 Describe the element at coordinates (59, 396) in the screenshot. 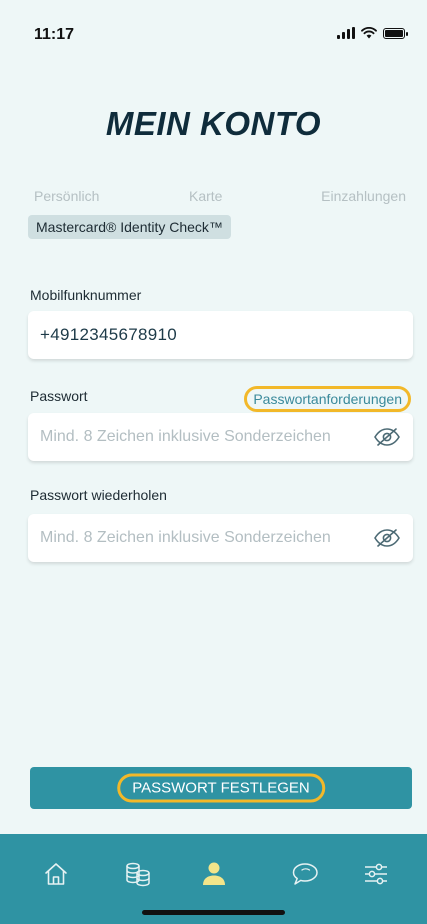

I see `password-label: Passwort` at that location.